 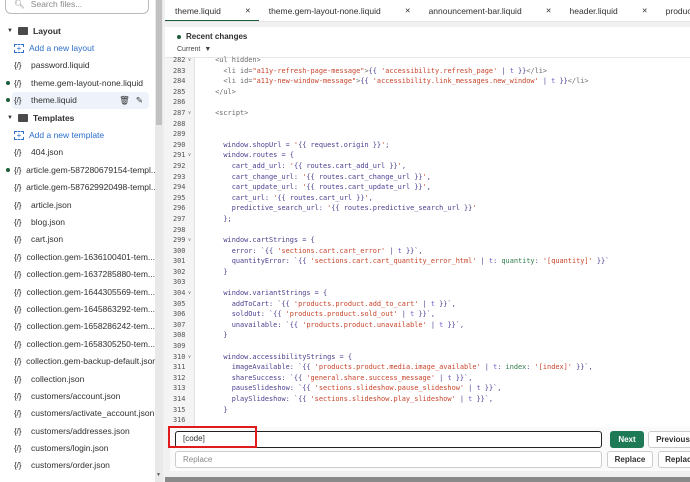 What do you see at coordinates (412, 250) in the screenshot?
I see `code-token: }}`,` at bounding box center [412, 250].